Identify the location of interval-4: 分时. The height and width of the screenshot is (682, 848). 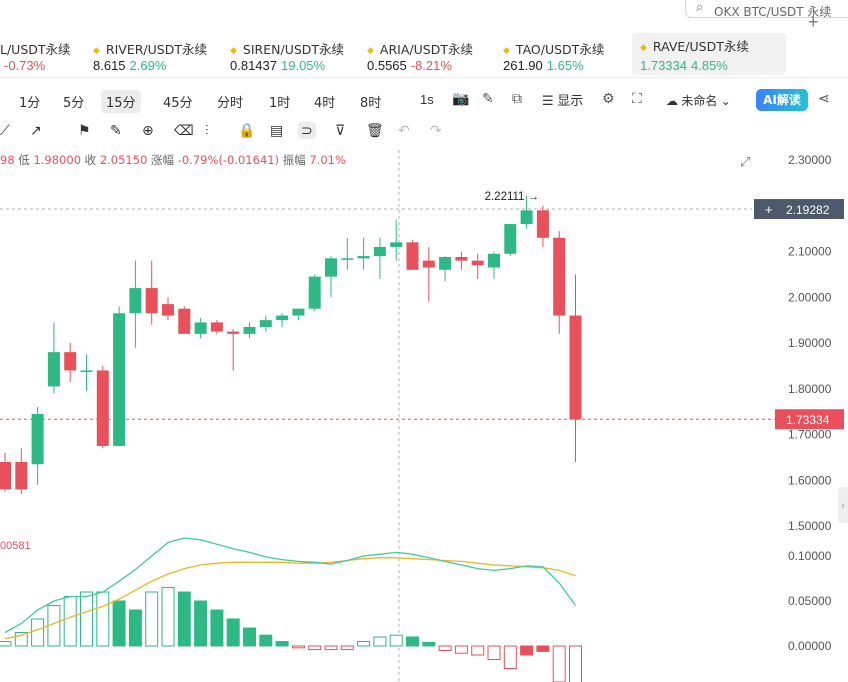
(230, 101).